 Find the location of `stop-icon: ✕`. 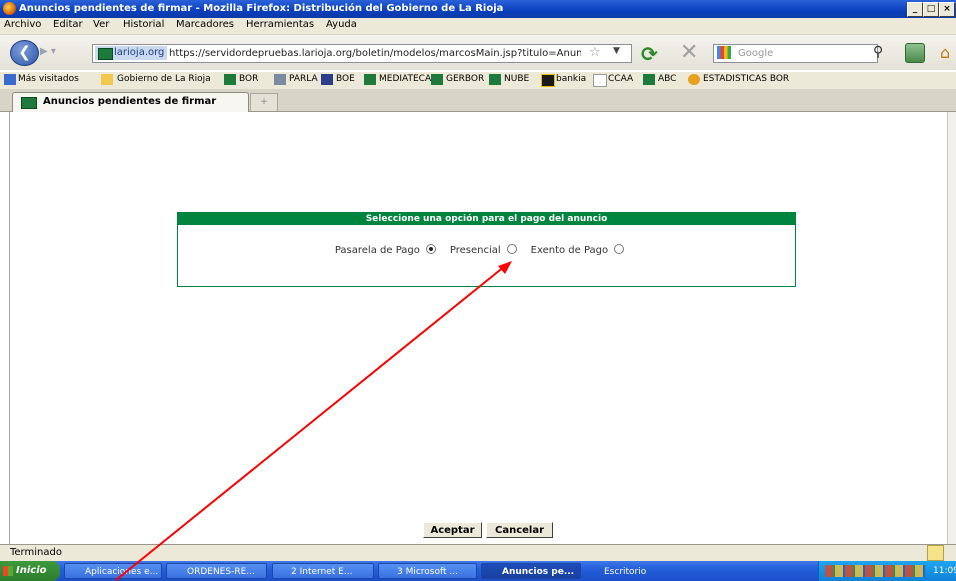

stop-icon: ✕ is located at coordinates (689, 52).